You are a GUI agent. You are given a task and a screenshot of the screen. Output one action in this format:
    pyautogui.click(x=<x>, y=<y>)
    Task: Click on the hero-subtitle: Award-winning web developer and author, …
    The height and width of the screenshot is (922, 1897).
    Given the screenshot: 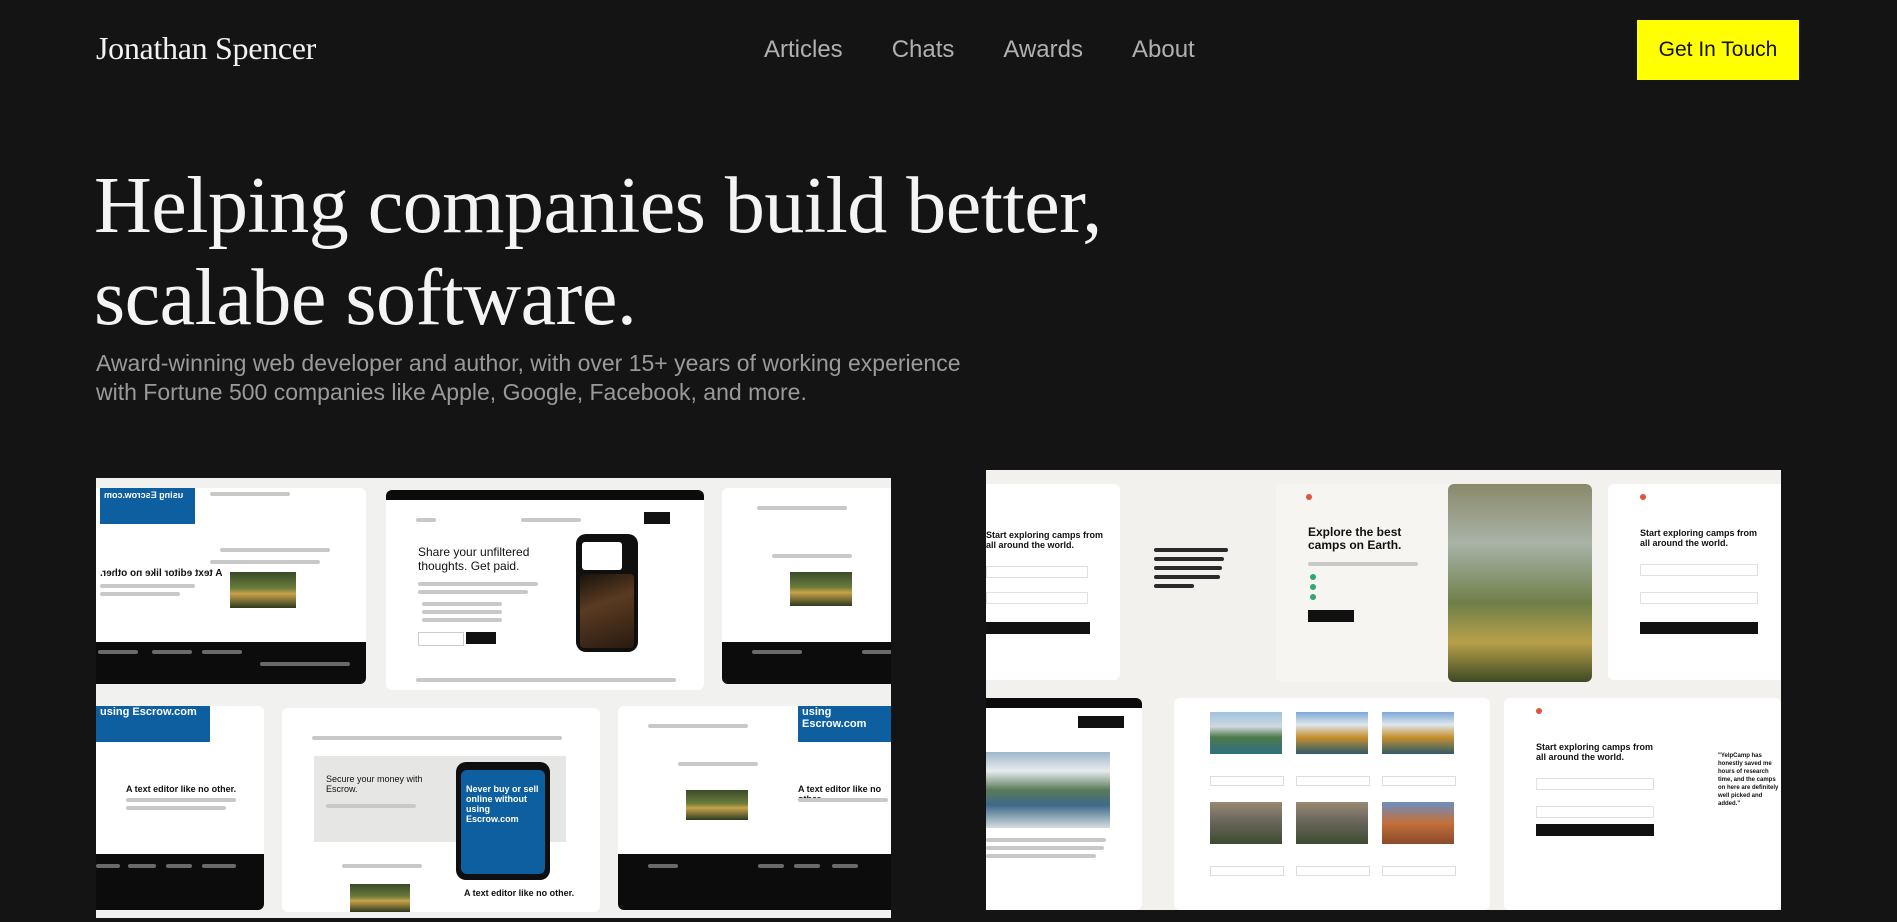 What is the action you would take?
    pyautogui.click(x=528, y=377)
    